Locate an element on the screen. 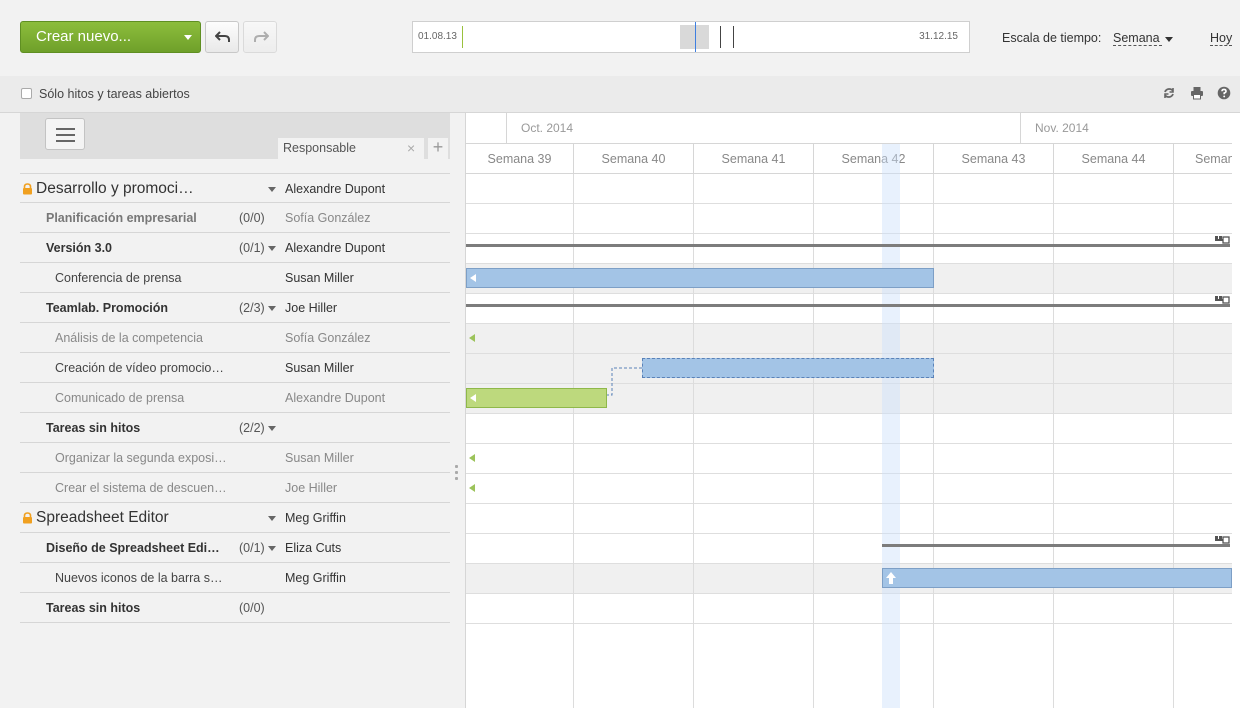  today-highlight is located at coordinates (891, 426).